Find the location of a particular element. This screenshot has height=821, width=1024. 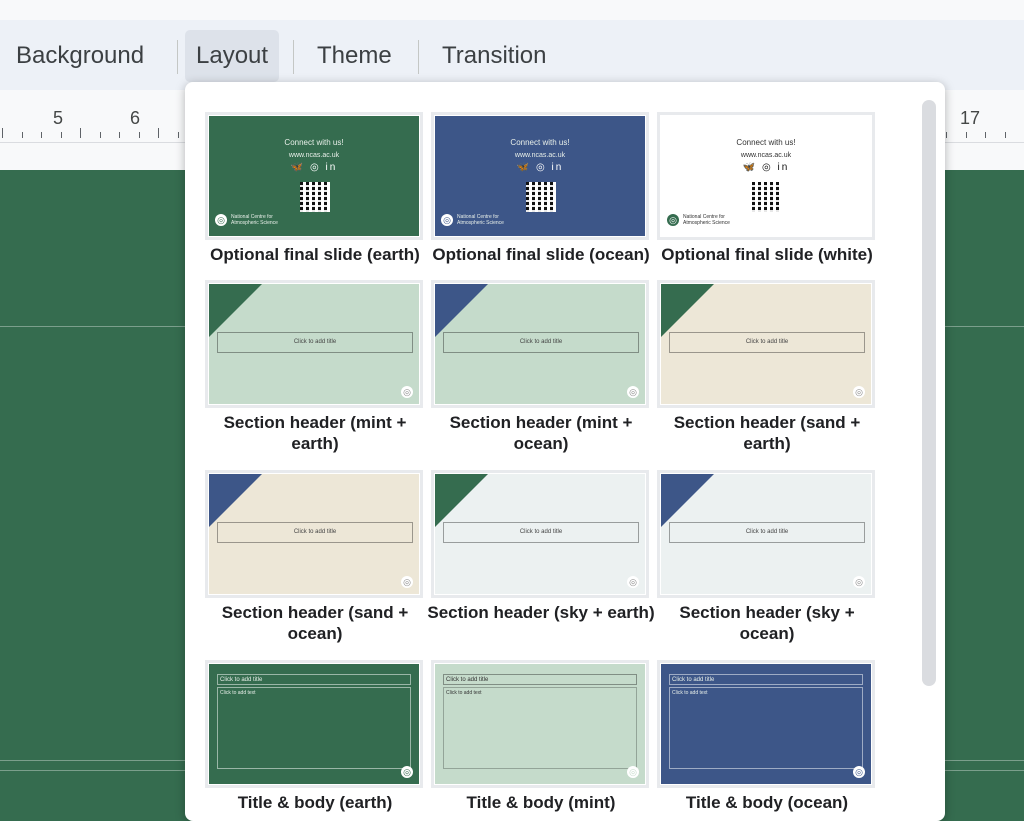

background-button: Background is located at coordinates (80, 56).